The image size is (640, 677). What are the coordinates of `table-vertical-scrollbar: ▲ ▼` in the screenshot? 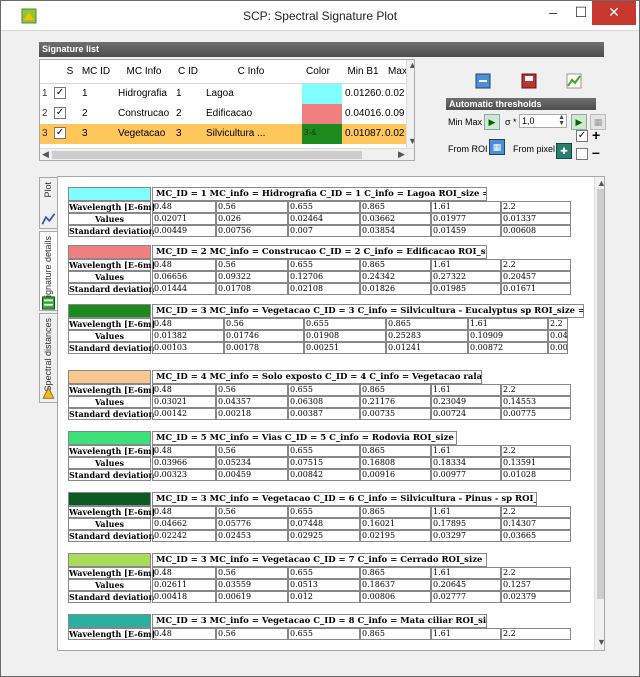 It's located at (410, 104).